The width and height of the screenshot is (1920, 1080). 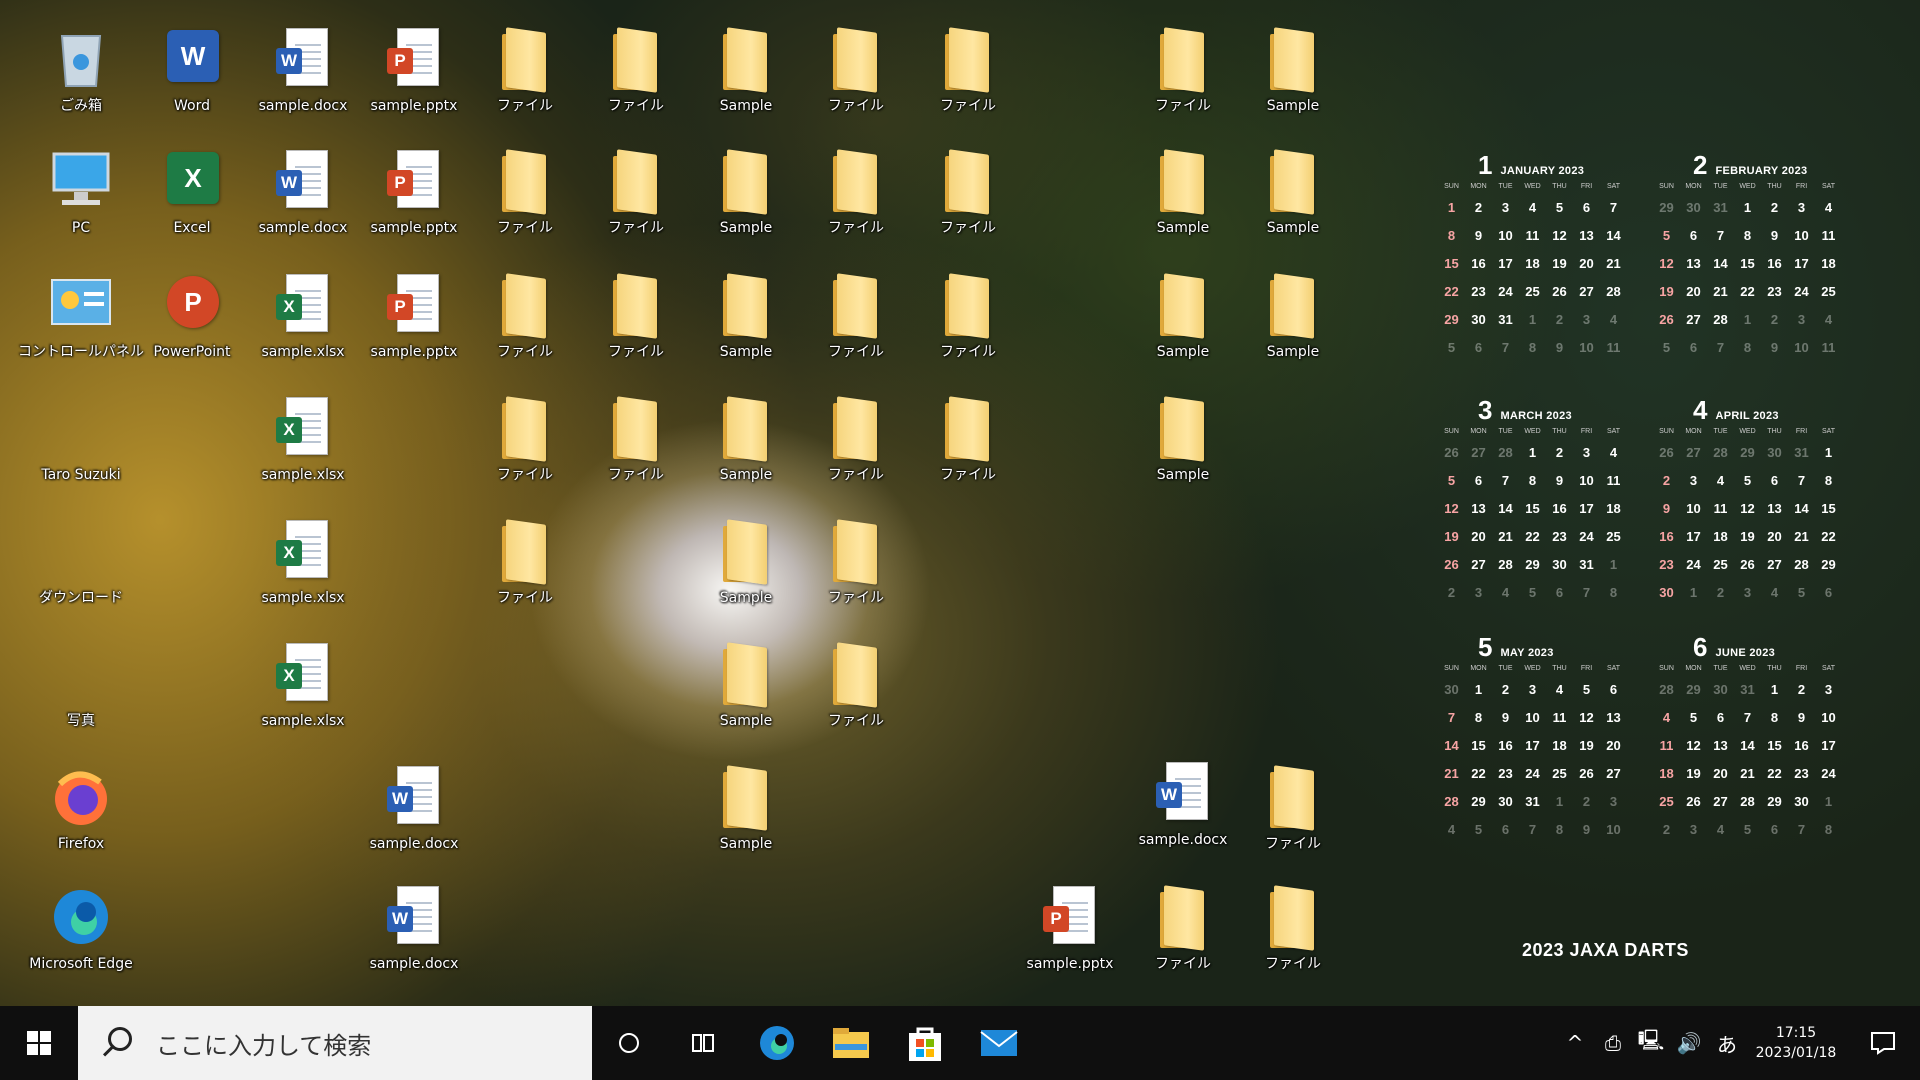 I want to click on tray-show-hidden-icon: ^, so click(x=1575, y=1043).